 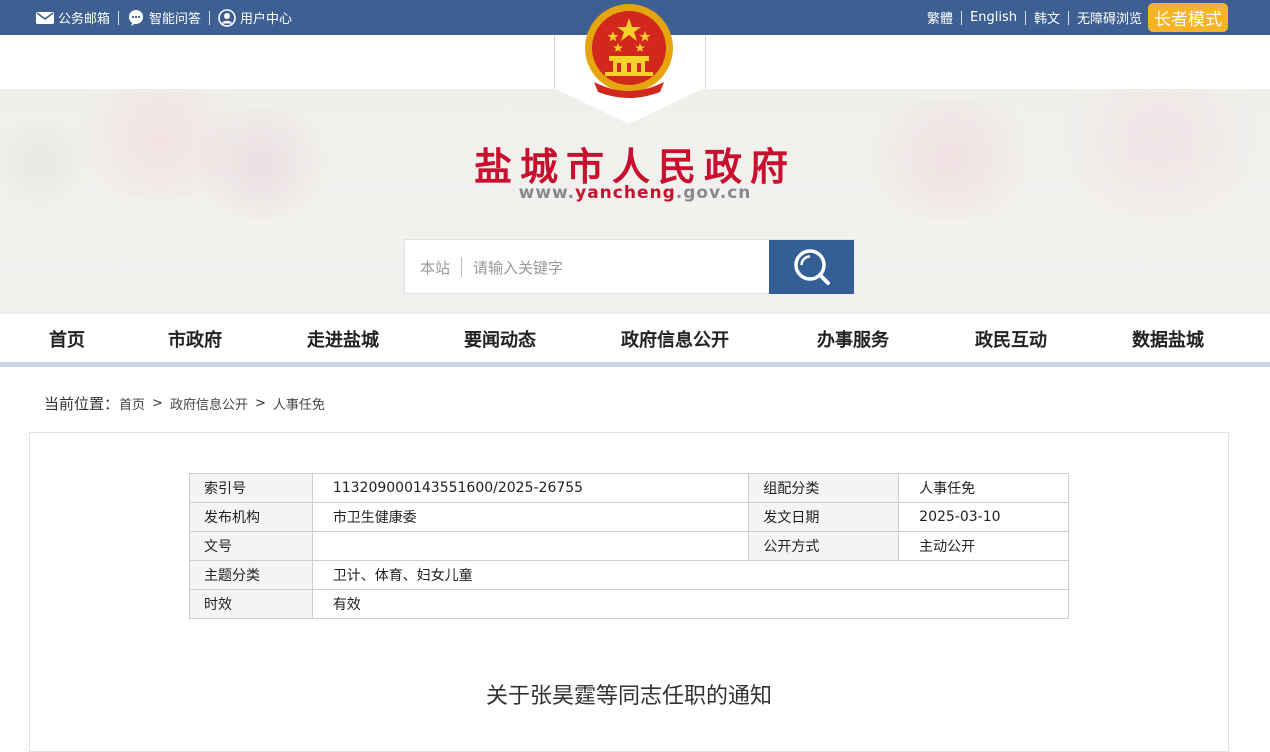 I want to click on national-emblem-icon, so click(x=629, y=51).